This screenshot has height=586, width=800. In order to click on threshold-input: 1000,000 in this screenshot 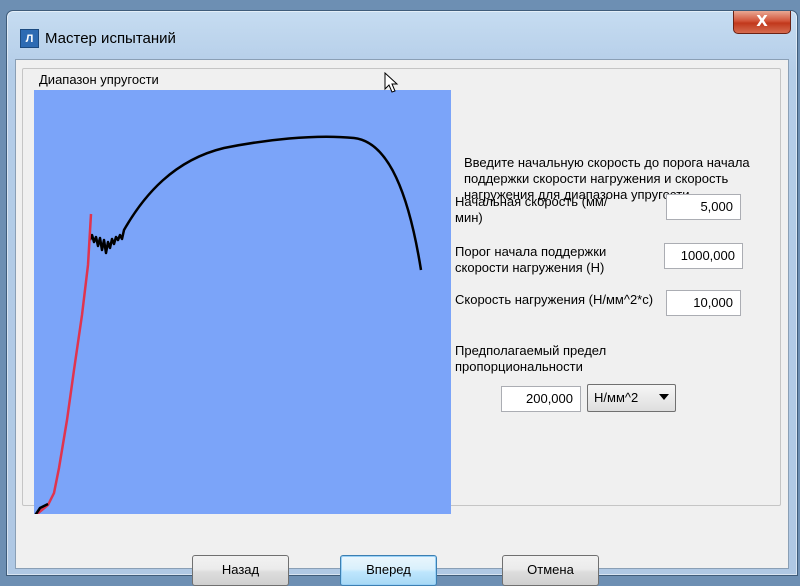, I will do `click(703, 256)`.